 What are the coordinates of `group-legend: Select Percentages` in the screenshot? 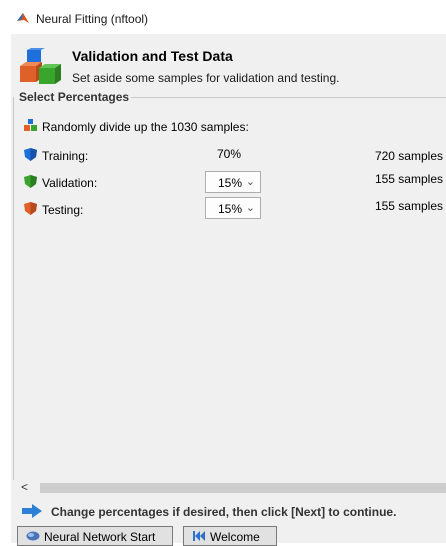 It's located at (74, 97).